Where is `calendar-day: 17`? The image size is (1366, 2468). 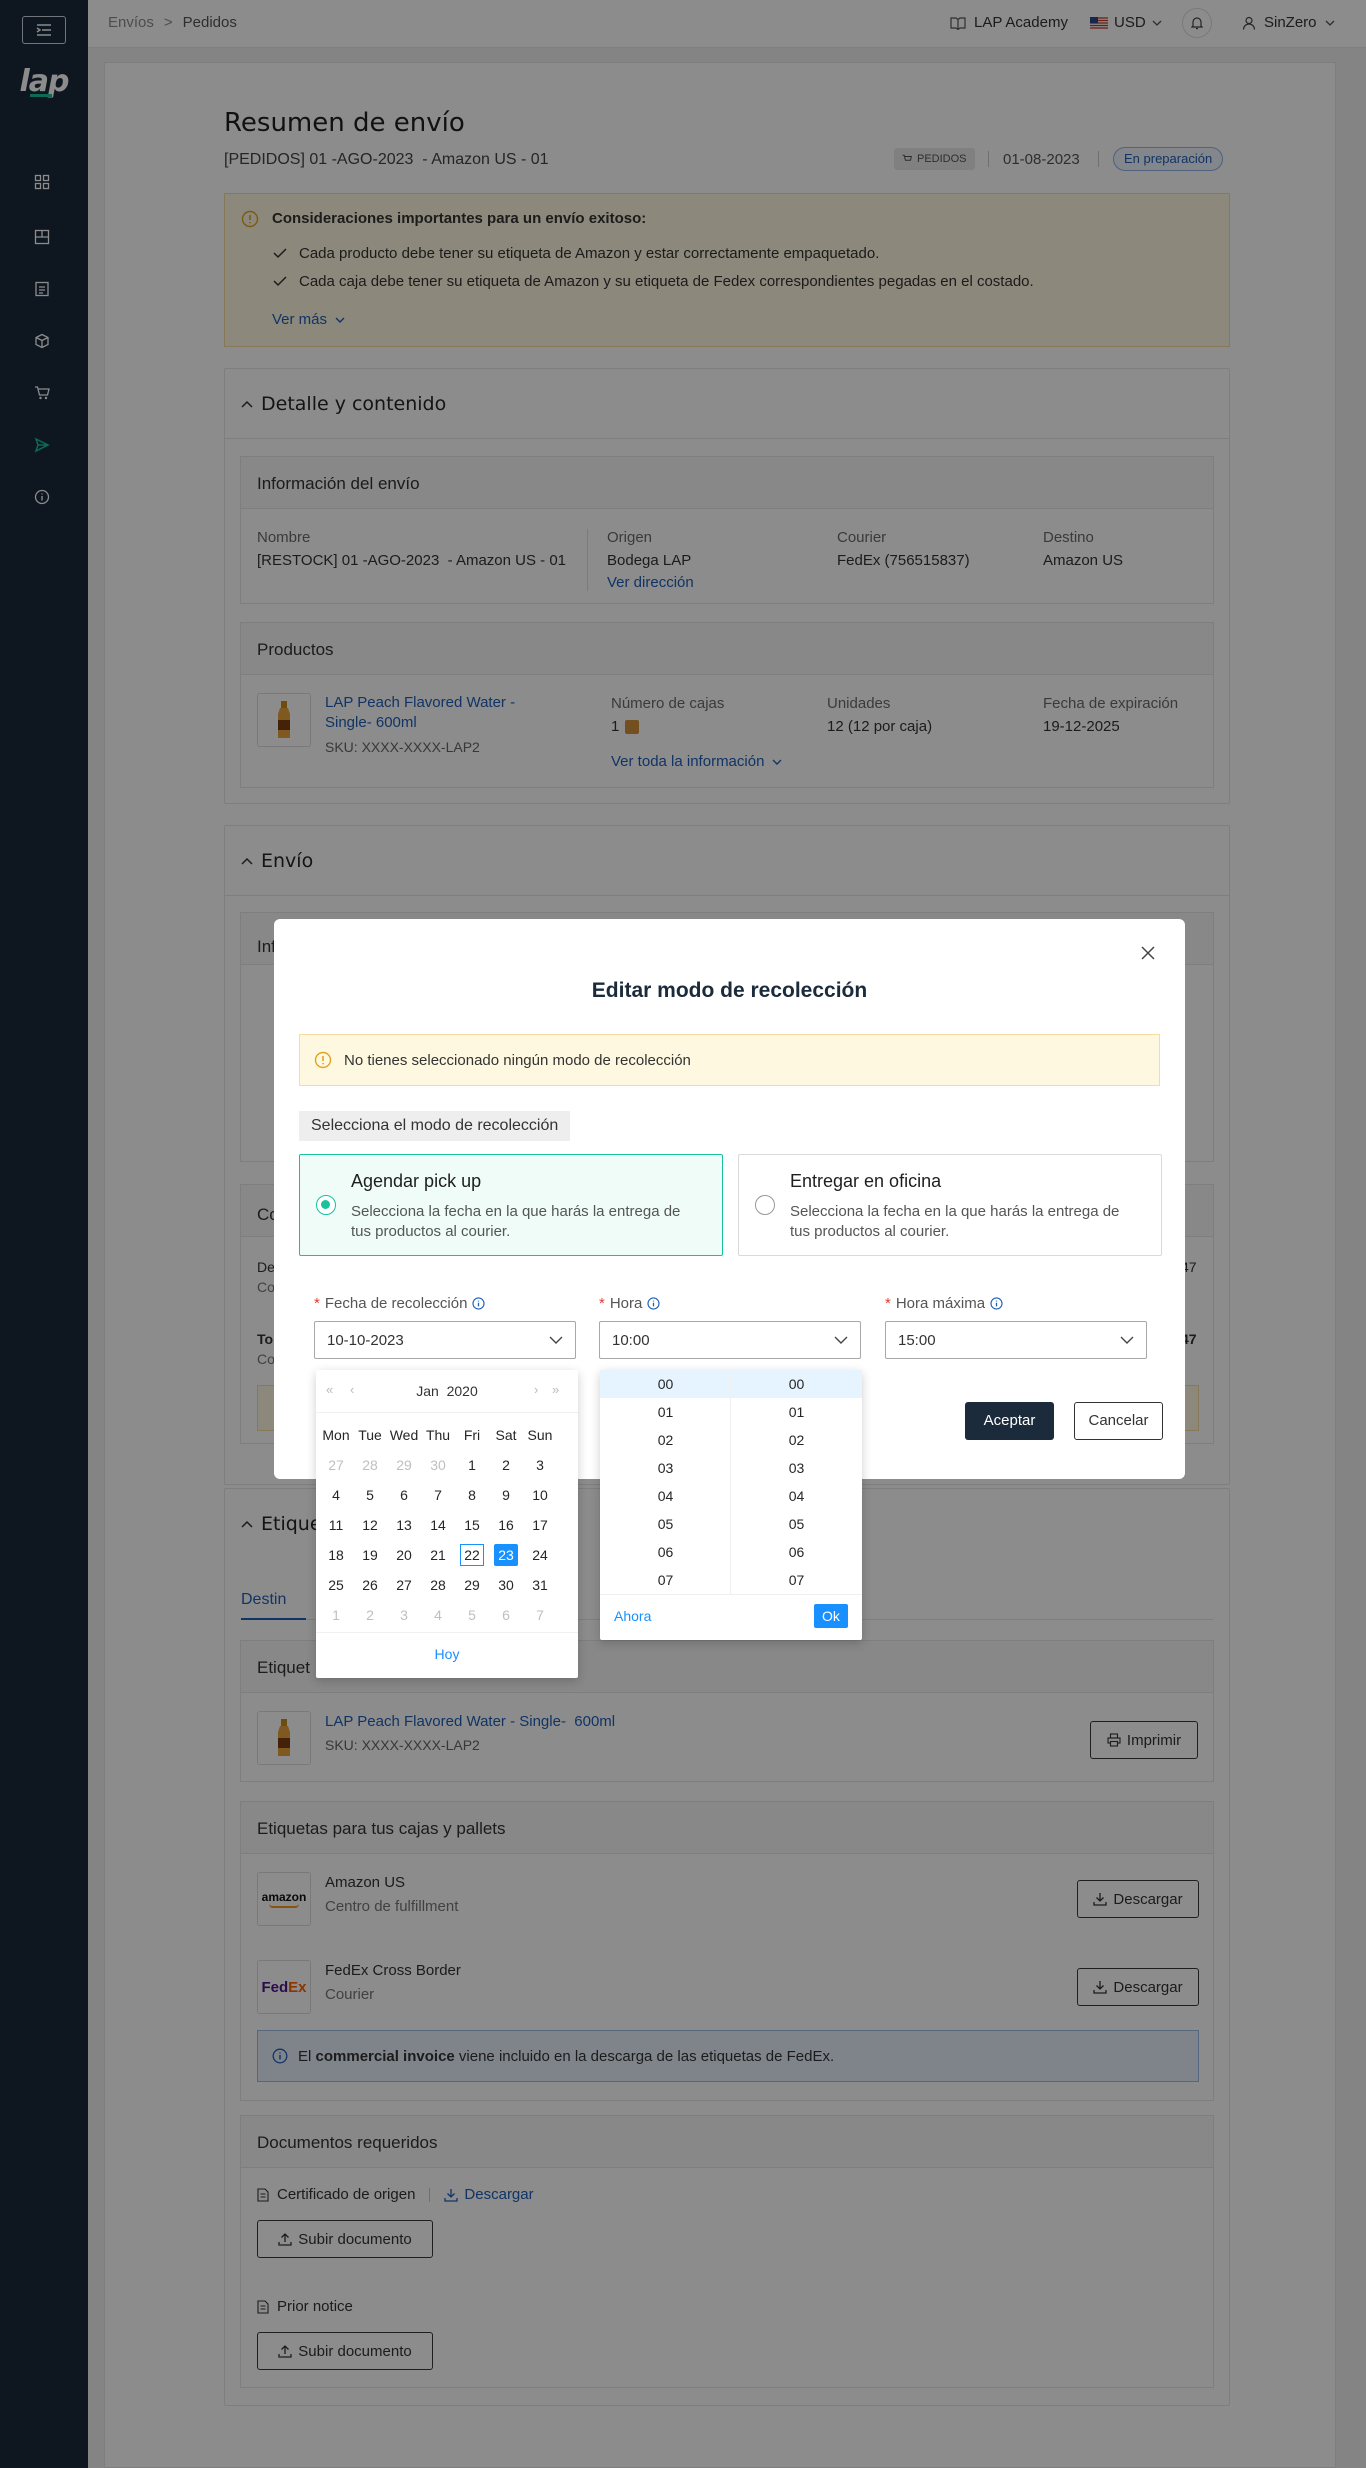 calendar-day: 17 is located at coordinates (540, 1525).